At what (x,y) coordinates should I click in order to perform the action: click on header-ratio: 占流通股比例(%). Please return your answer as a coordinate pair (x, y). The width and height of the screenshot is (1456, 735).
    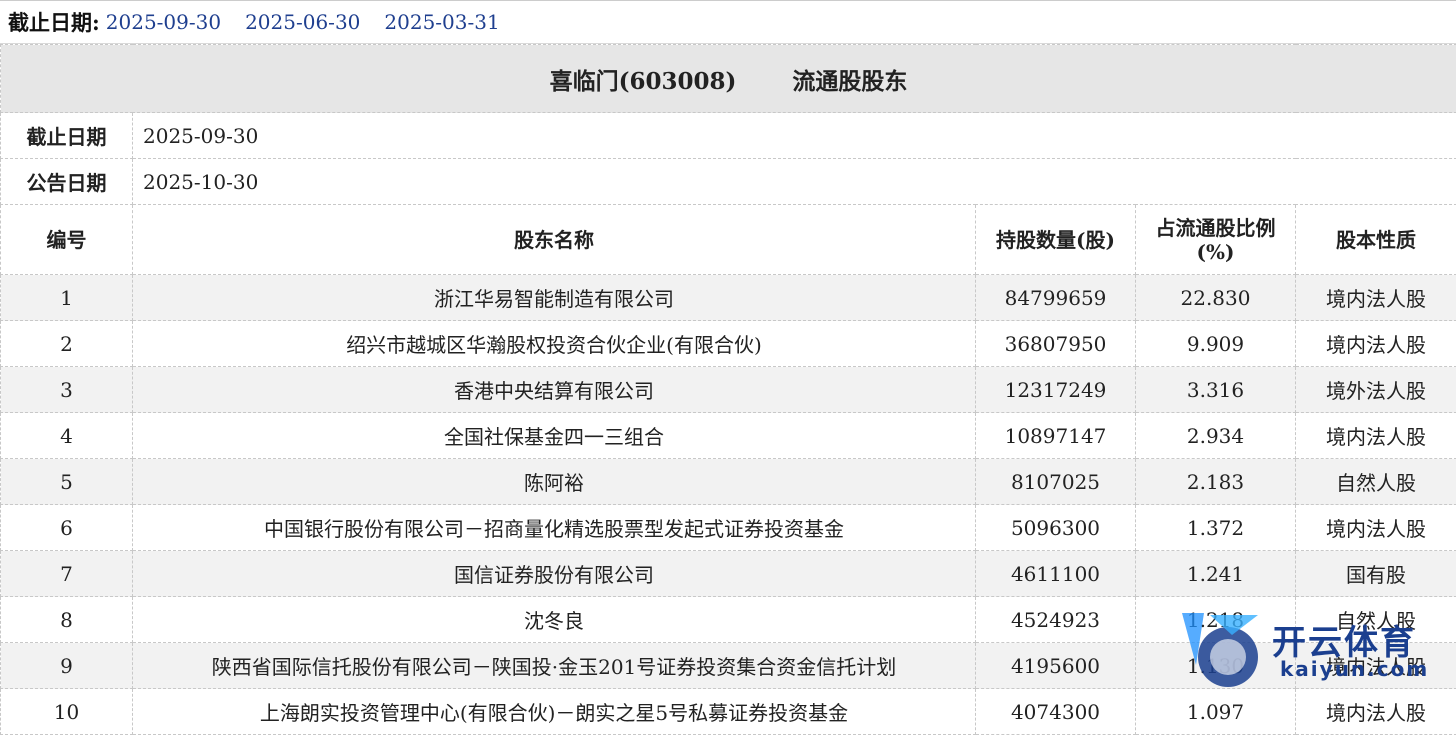
    Looking at the image, I should click on (1216, 240).